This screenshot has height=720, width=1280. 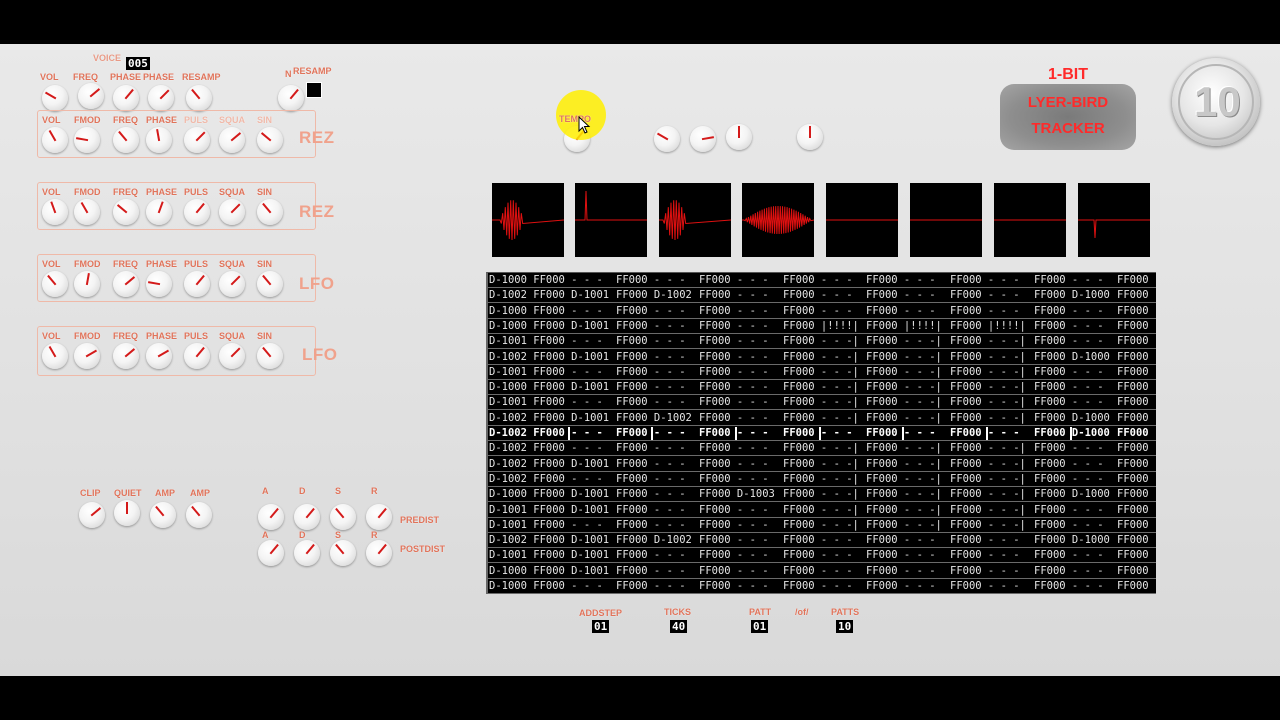 What do you see at coordinates (679, 626) in the screenshot?
I see `ticks-value: 40` at bounding box center [679, 626].